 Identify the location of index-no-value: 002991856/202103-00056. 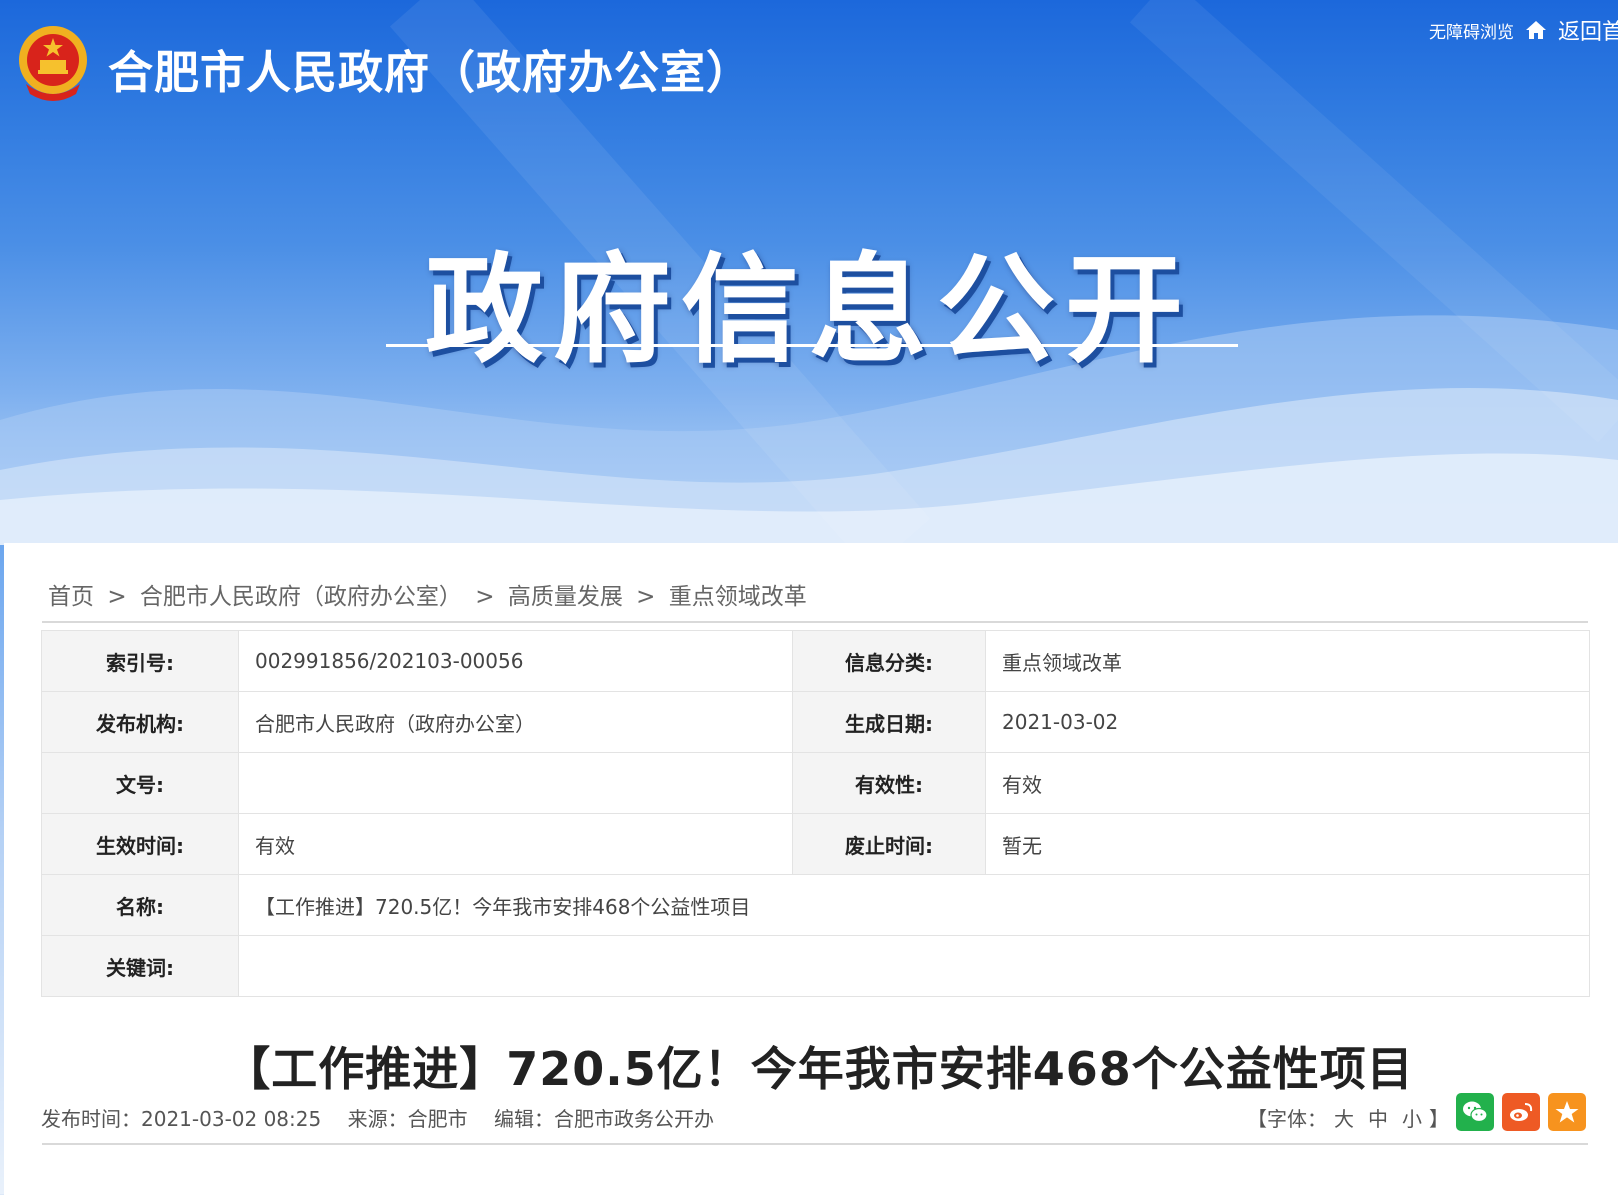
(515, 661).